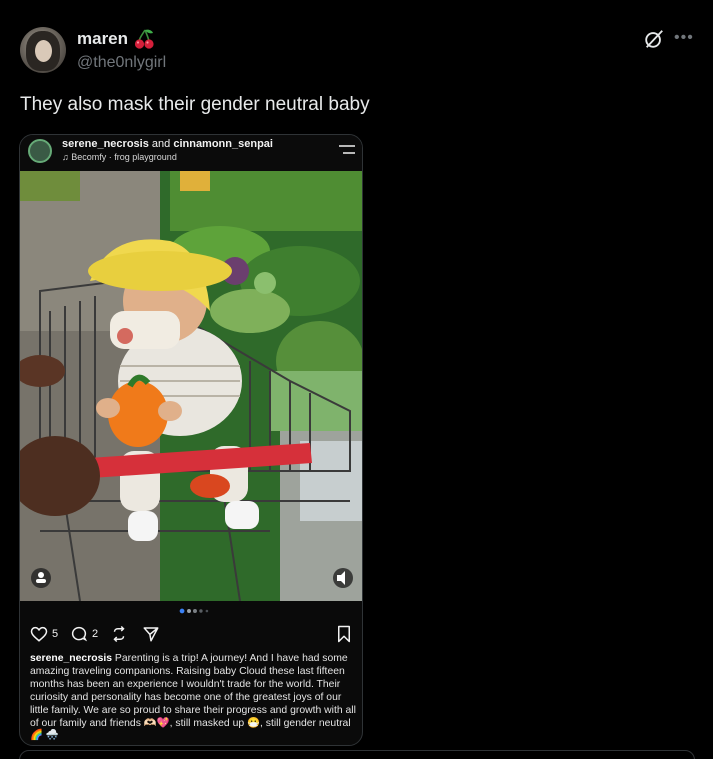 The image size is (713, 759). What do you see at coordinates (161, 144) in the screenshot?
I see `ig-and: and` at bounding box center [161, 144].